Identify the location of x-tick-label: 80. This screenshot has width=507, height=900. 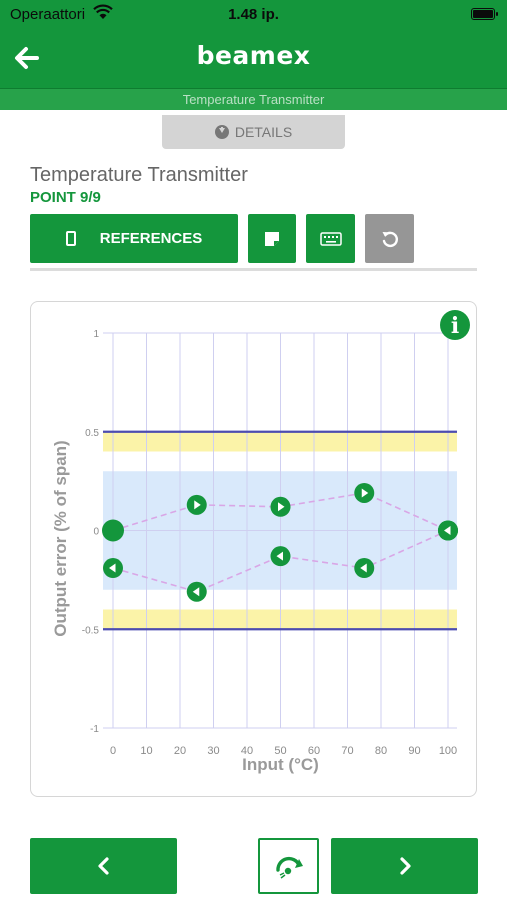
(381, 751).